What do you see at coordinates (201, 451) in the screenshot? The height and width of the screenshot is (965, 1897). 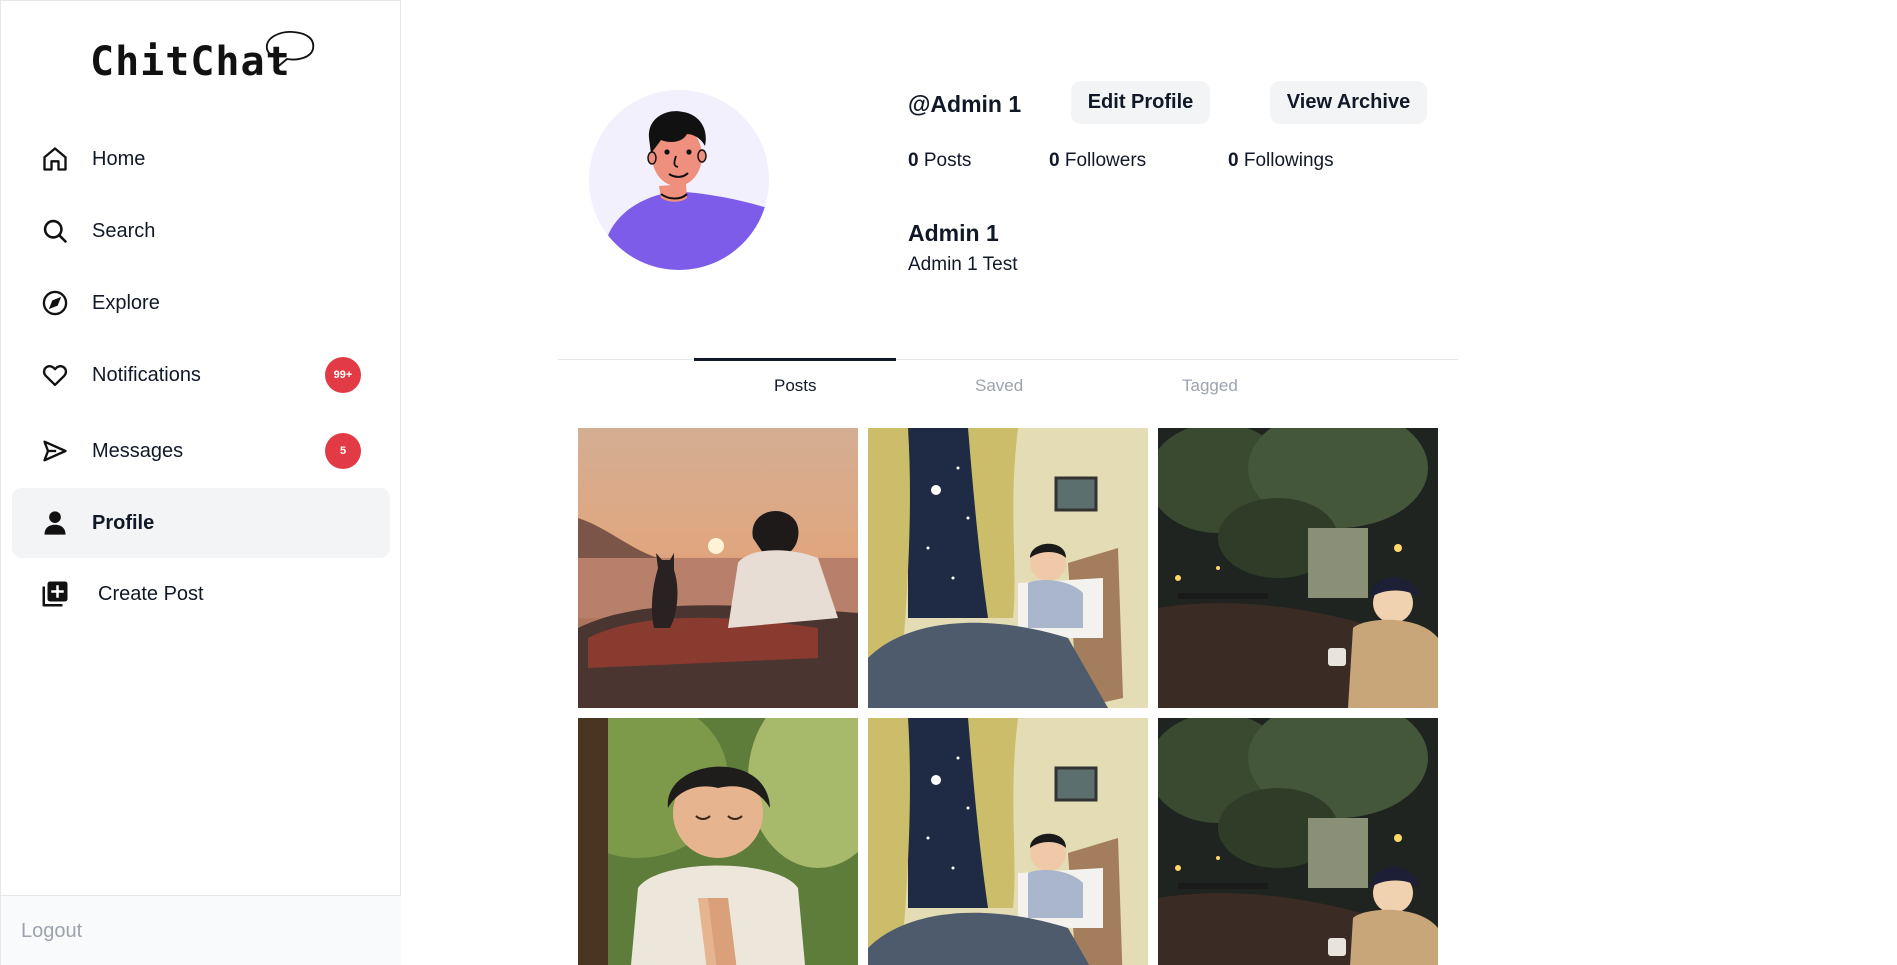 I see `sidebar-item-messages: Messages 5` at bounding box center [201, 451].